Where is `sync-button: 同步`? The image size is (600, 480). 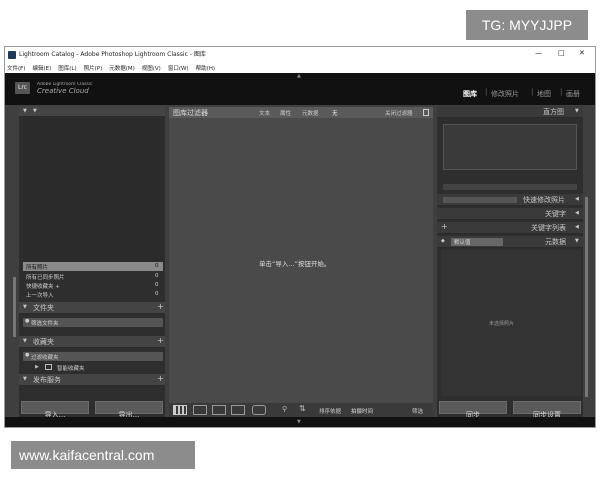
sync-button: 同步 is located at coordinates (473, 410).